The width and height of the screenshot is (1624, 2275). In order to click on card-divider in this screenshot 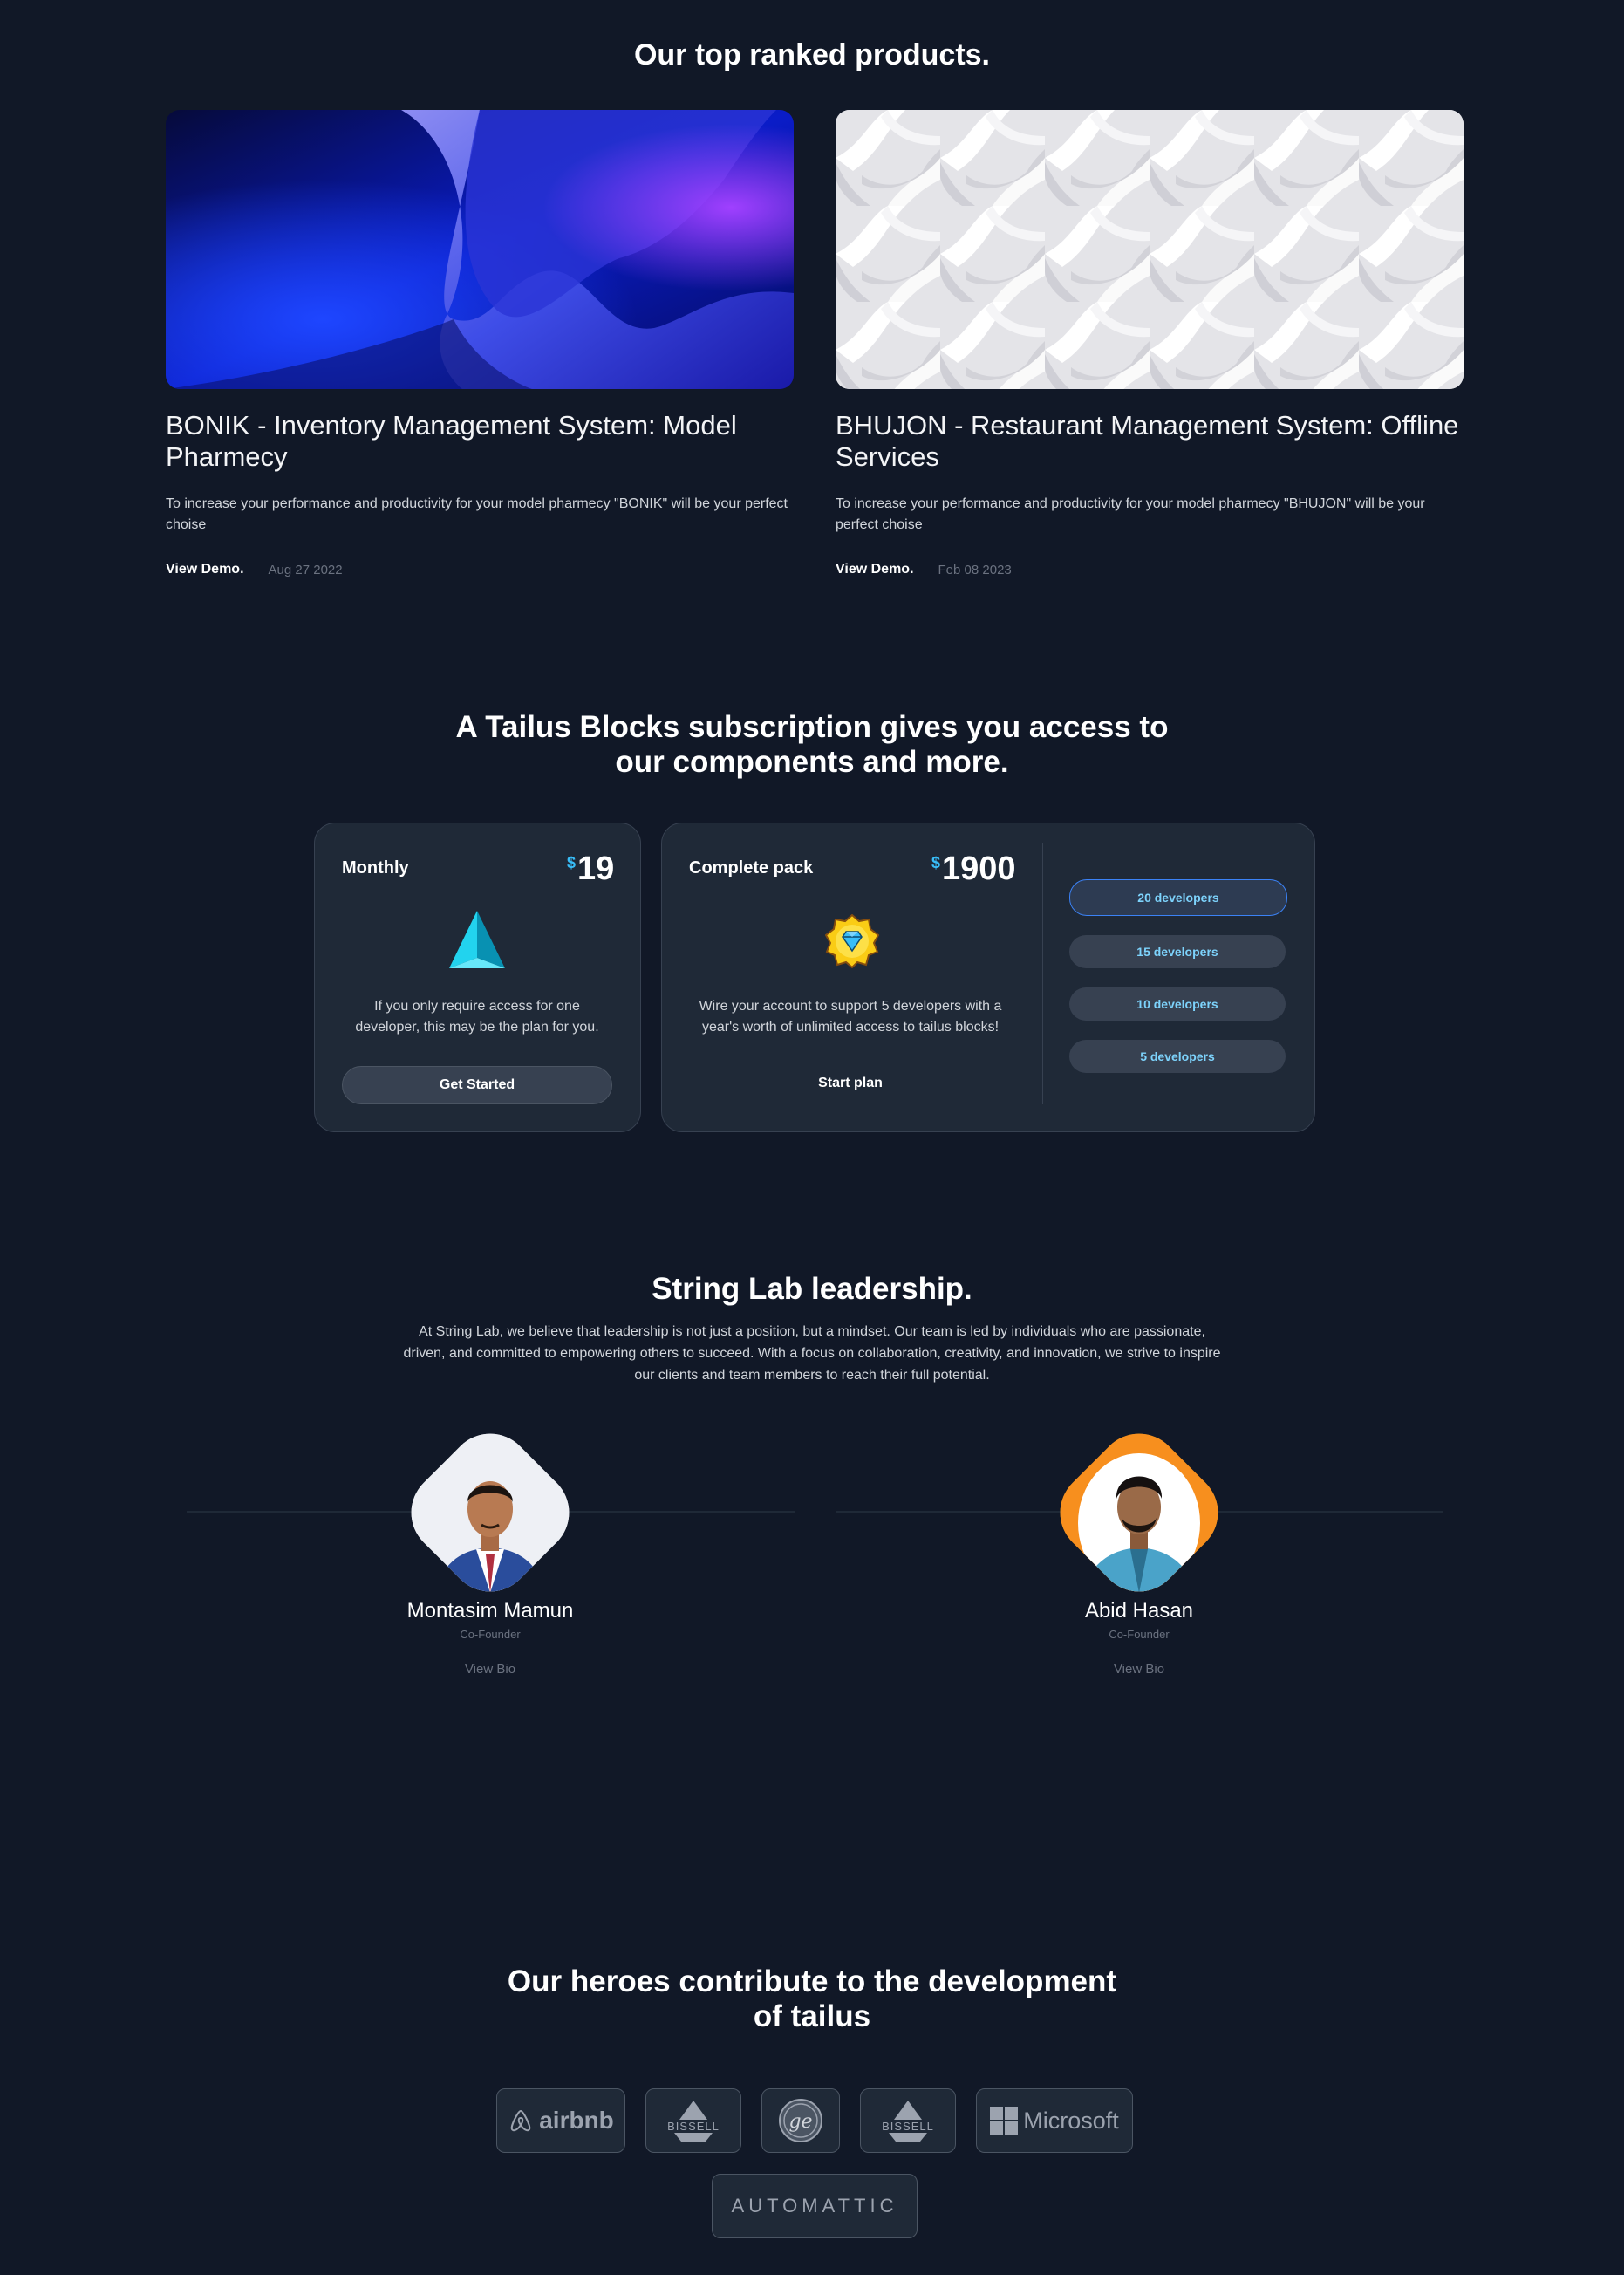, I will do `click(1042, 974)`.